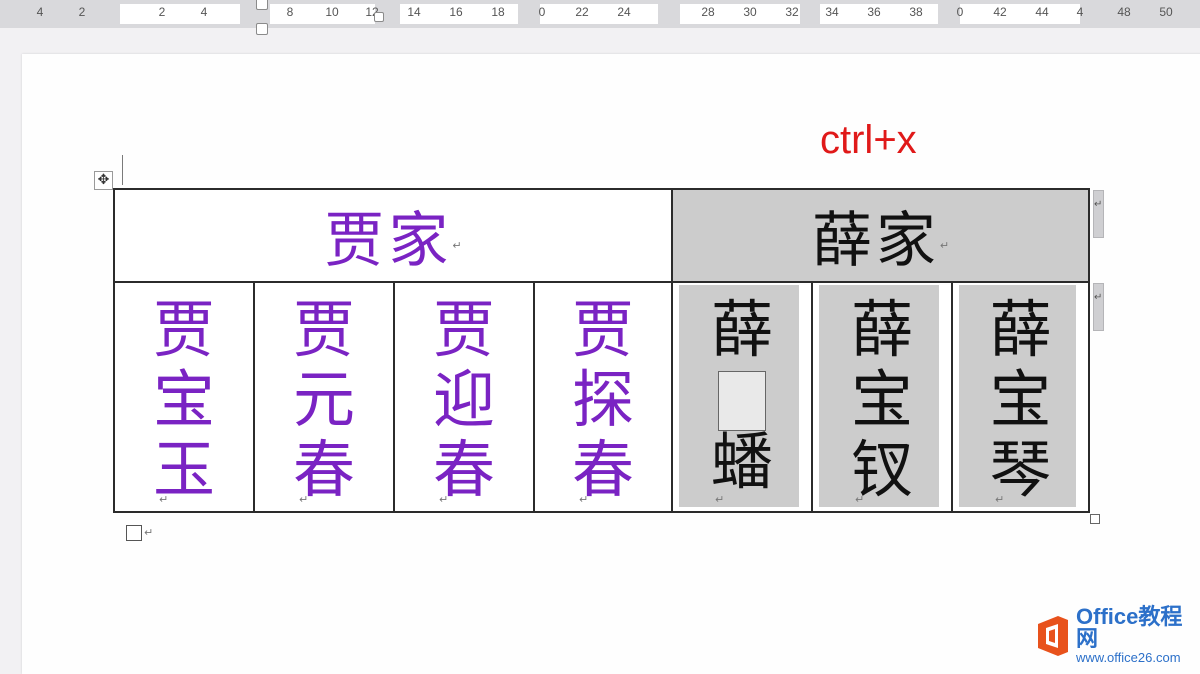  I want to click on cell-xue-baoqin: 薛 宝 琴 ↵, so click(1020, 397).